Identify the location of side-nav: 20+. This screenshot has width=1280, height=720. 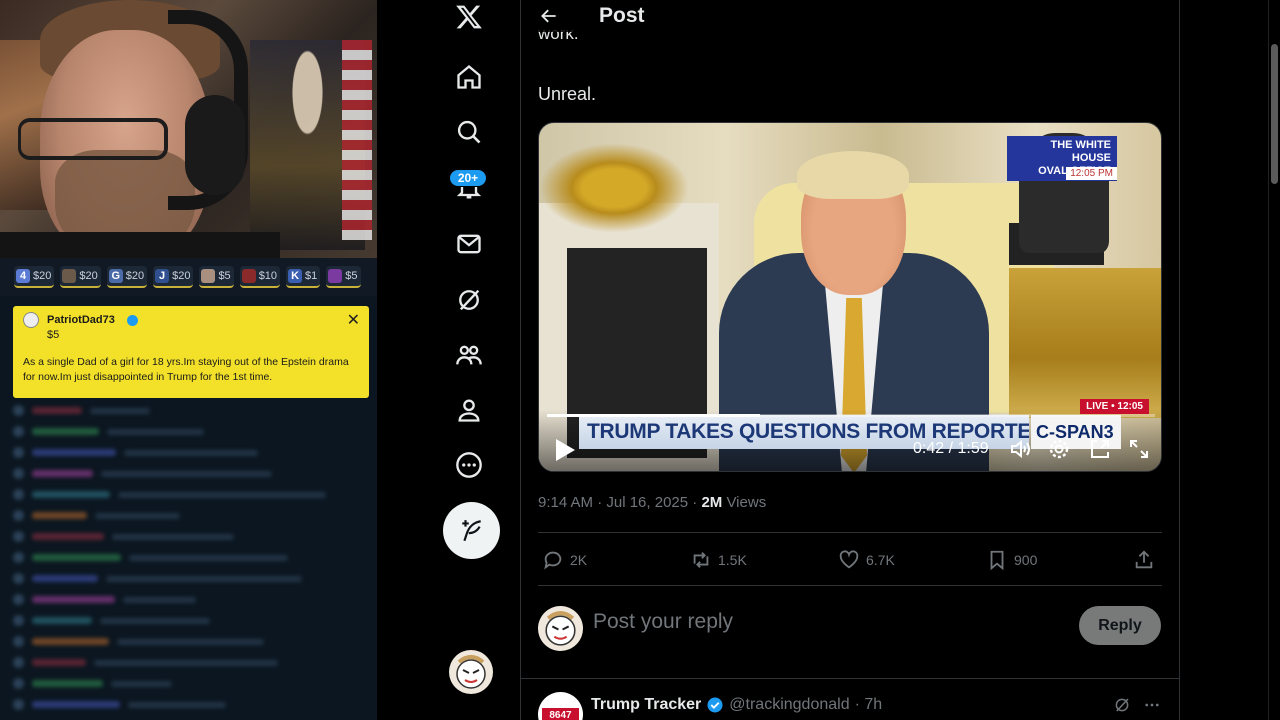
(448, 360).